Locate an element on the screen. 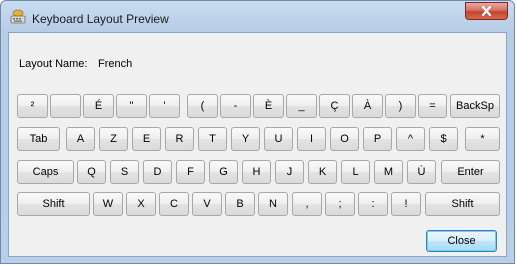 The width and height of the screenshot is (517, 266). key-k: K is located at coordinates (322, 172).